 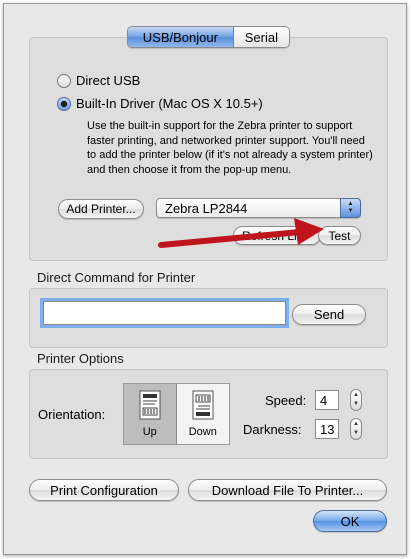 I want to click on speed-label: Speed:, so click(x=286, y=400).